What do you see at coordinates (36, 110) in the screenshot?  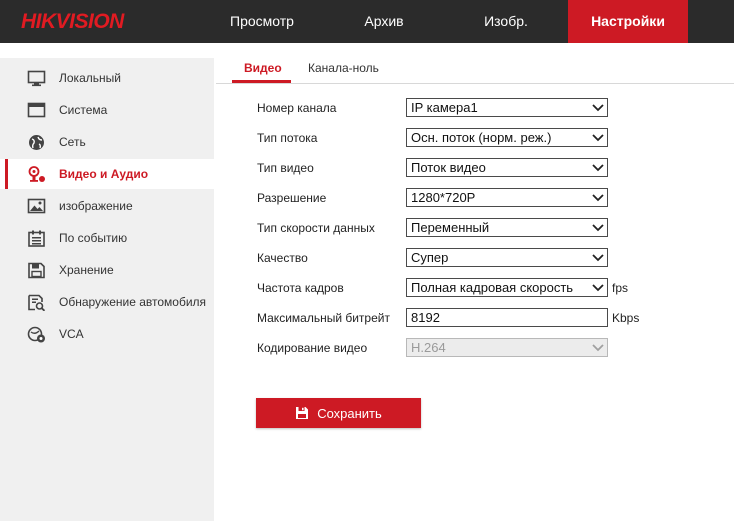 I see `system-window-icon` at bounding box center [36, 110].